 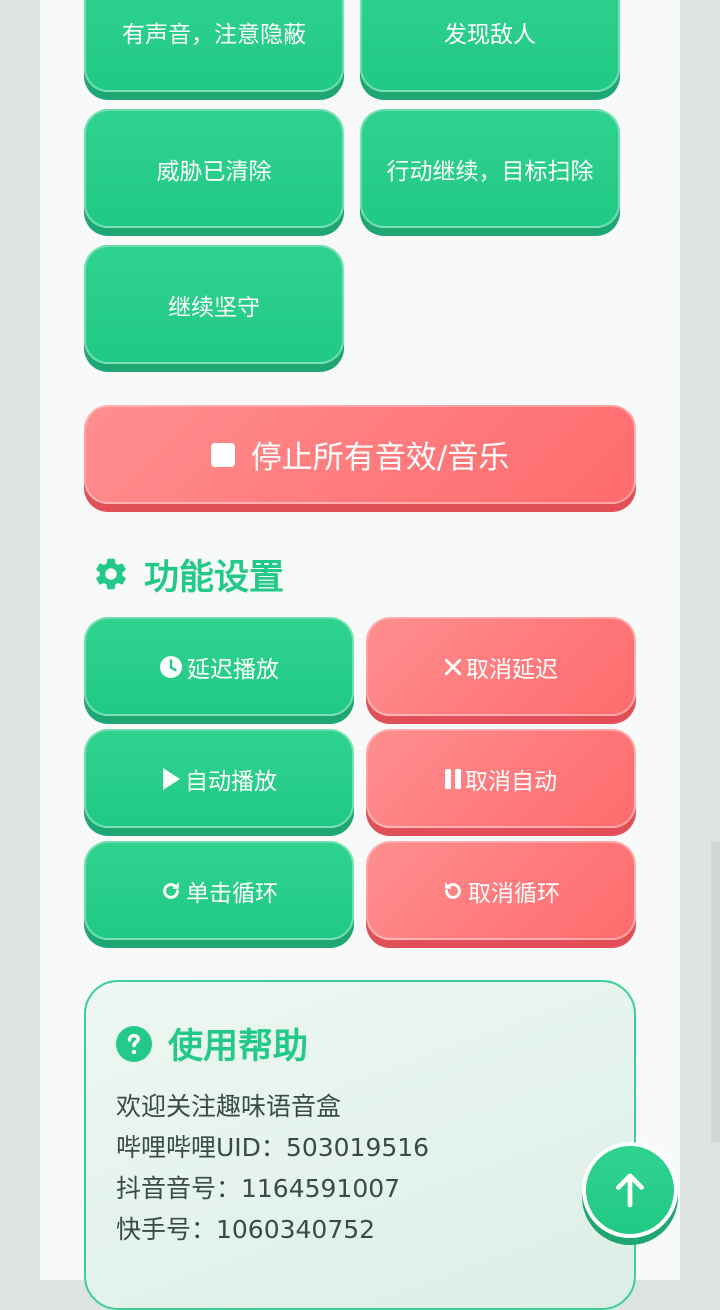 I want to click on help-line-bilibili: 哔哩哔哩UID：503019516, so click(x=273, y=1147).